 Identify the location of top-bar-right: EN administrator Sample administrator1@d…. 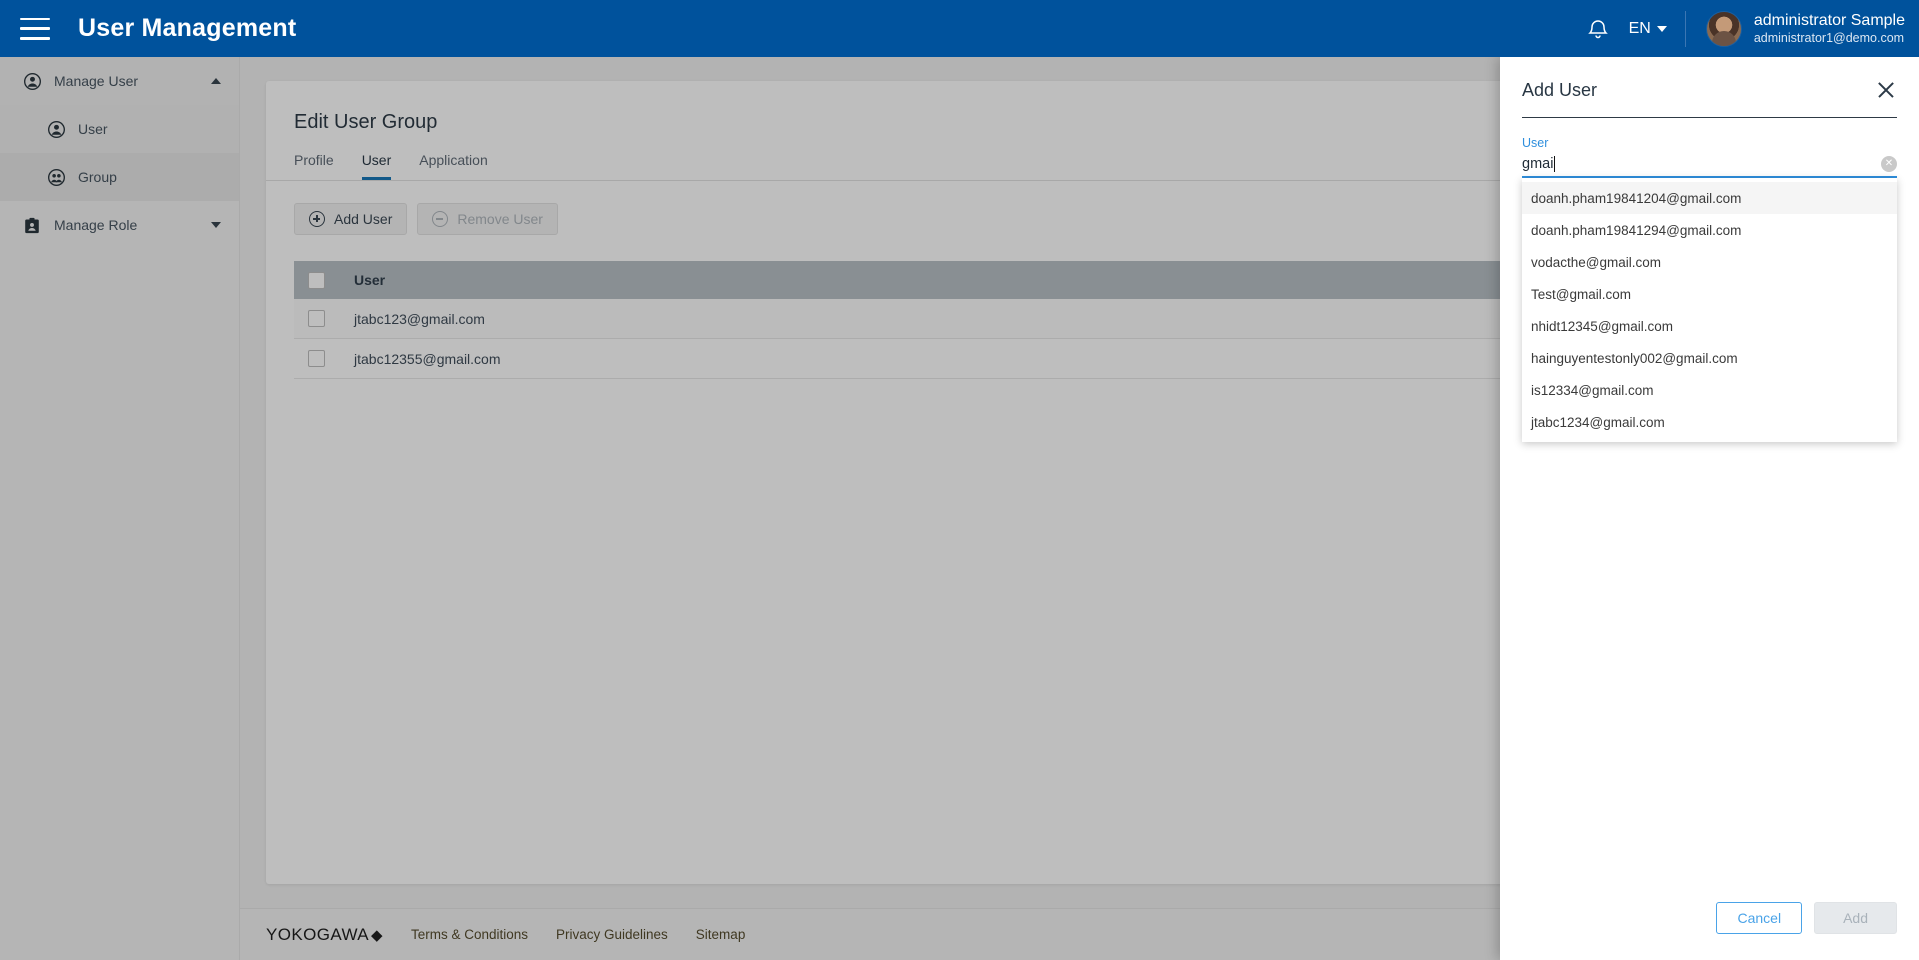
(1750, 28).